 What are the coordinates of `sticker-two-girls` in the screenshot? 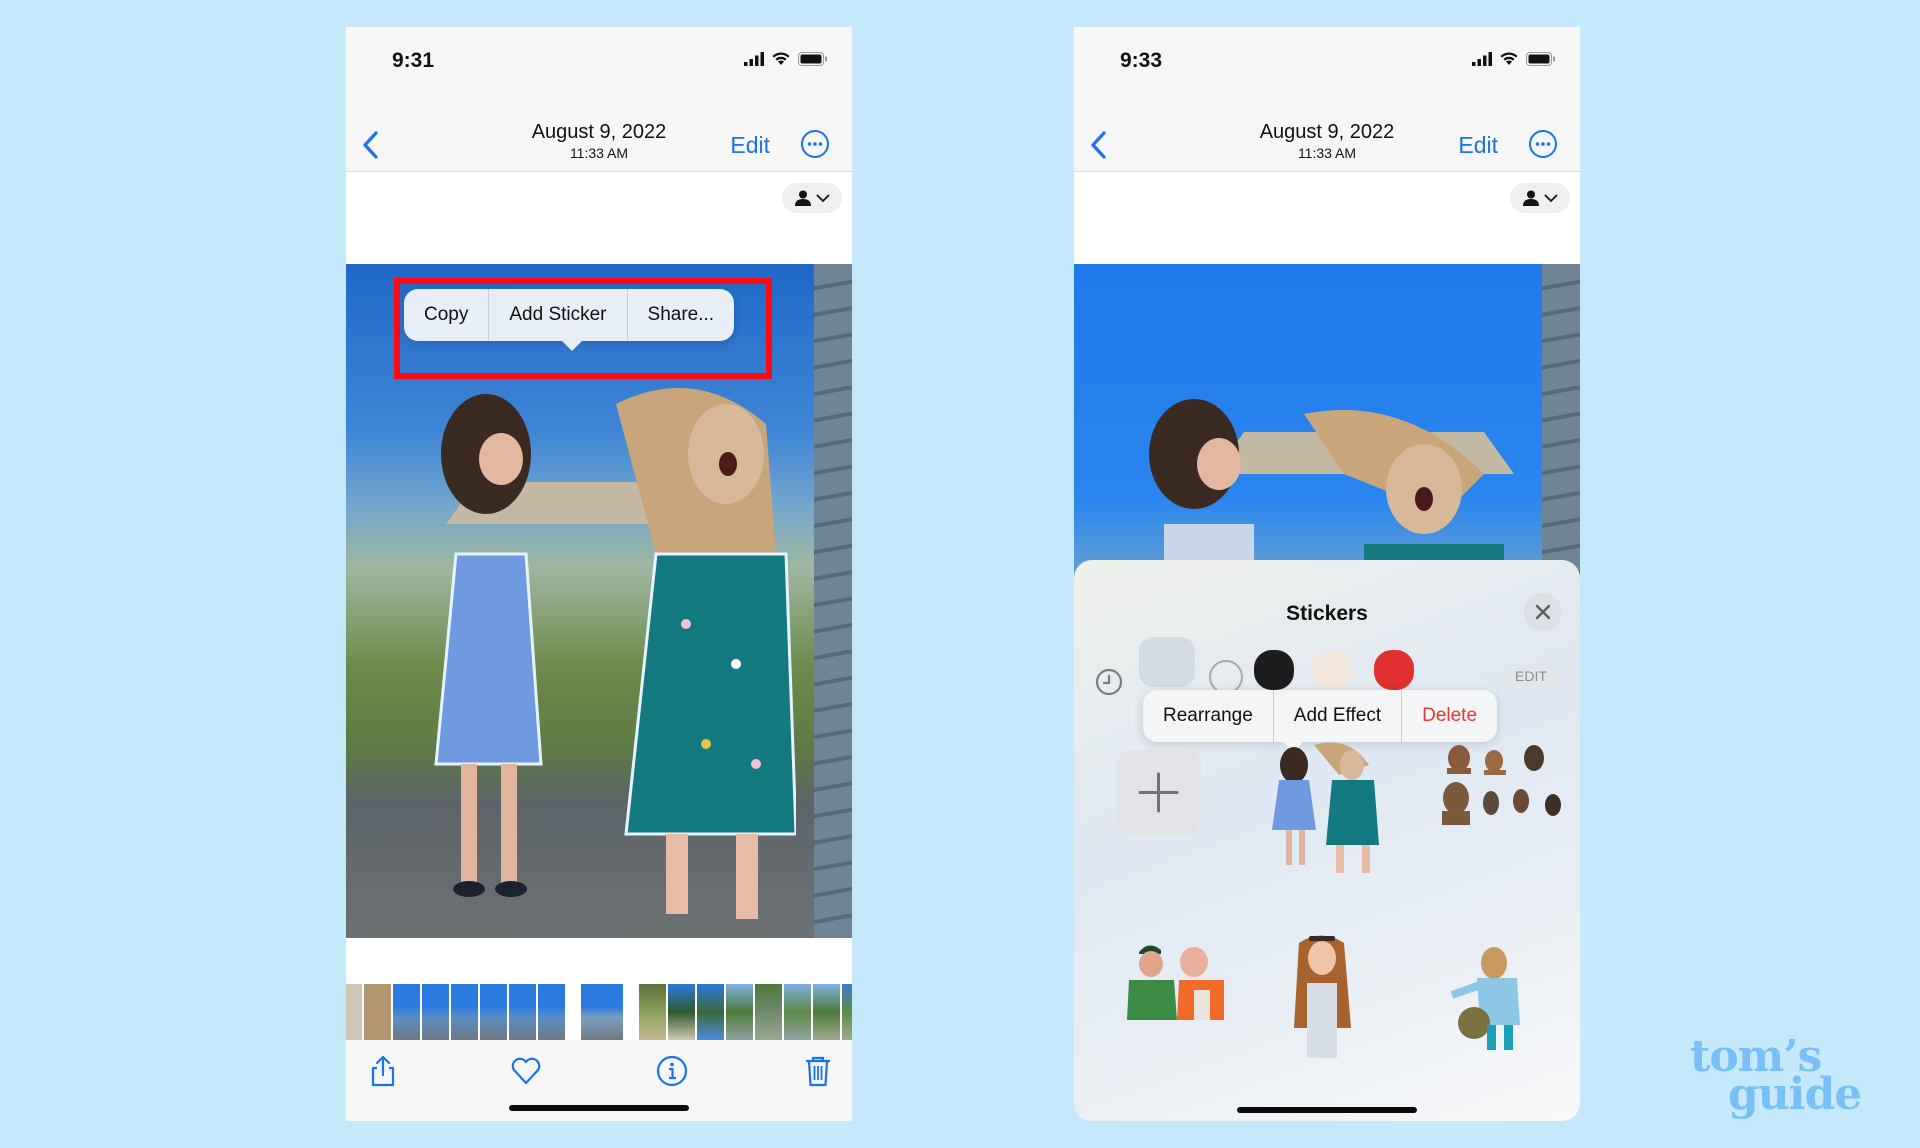 It's located at (1326, 805).